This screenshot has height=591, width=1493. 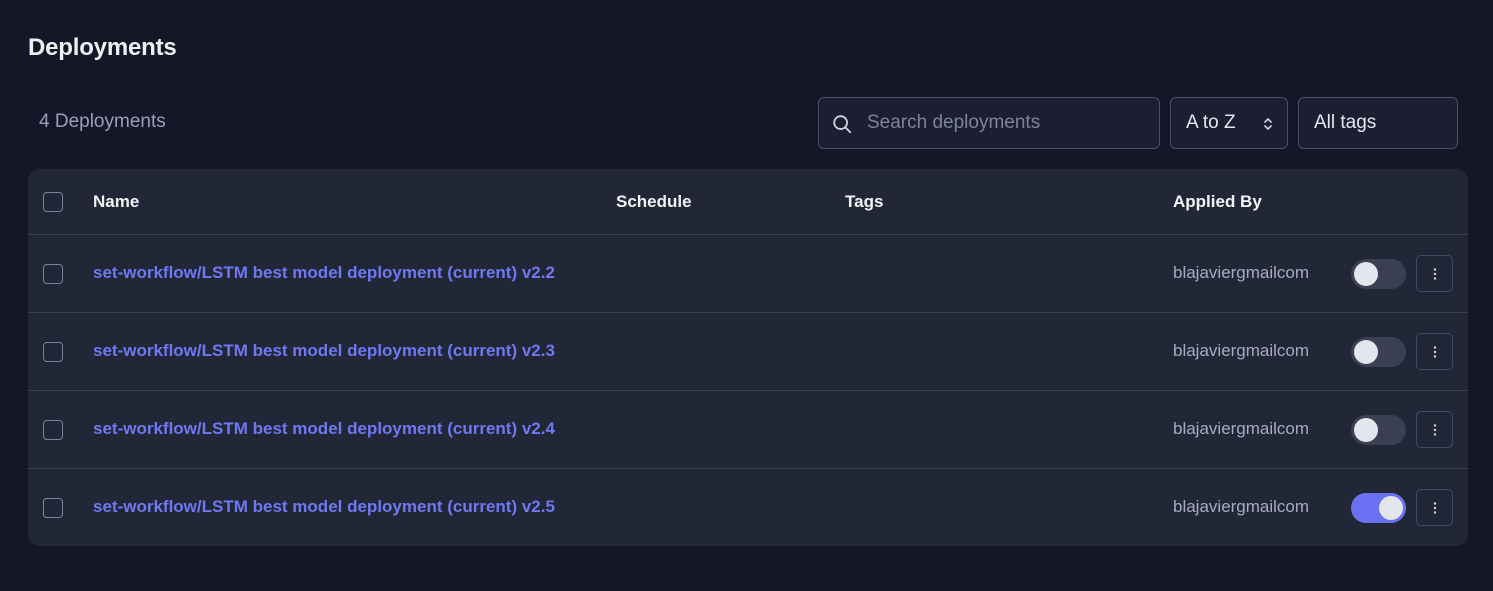 What do you see at coordinates (748, 202) in the screenshot?
I see `table-header: Name Schedule Tags Applied By` at bounding box center [748, 202].